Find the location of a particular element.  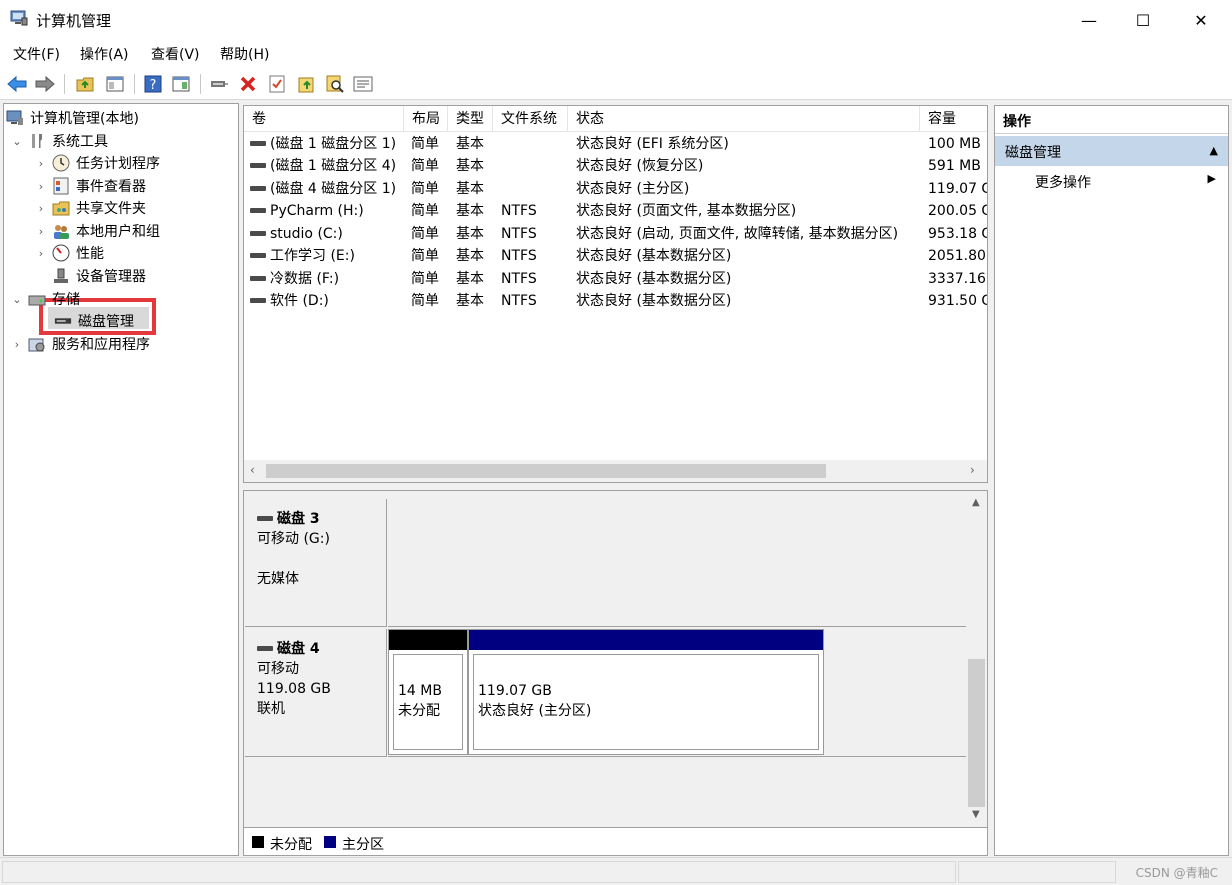

scroll-right-icon: › is located at coordinates (972, 470).